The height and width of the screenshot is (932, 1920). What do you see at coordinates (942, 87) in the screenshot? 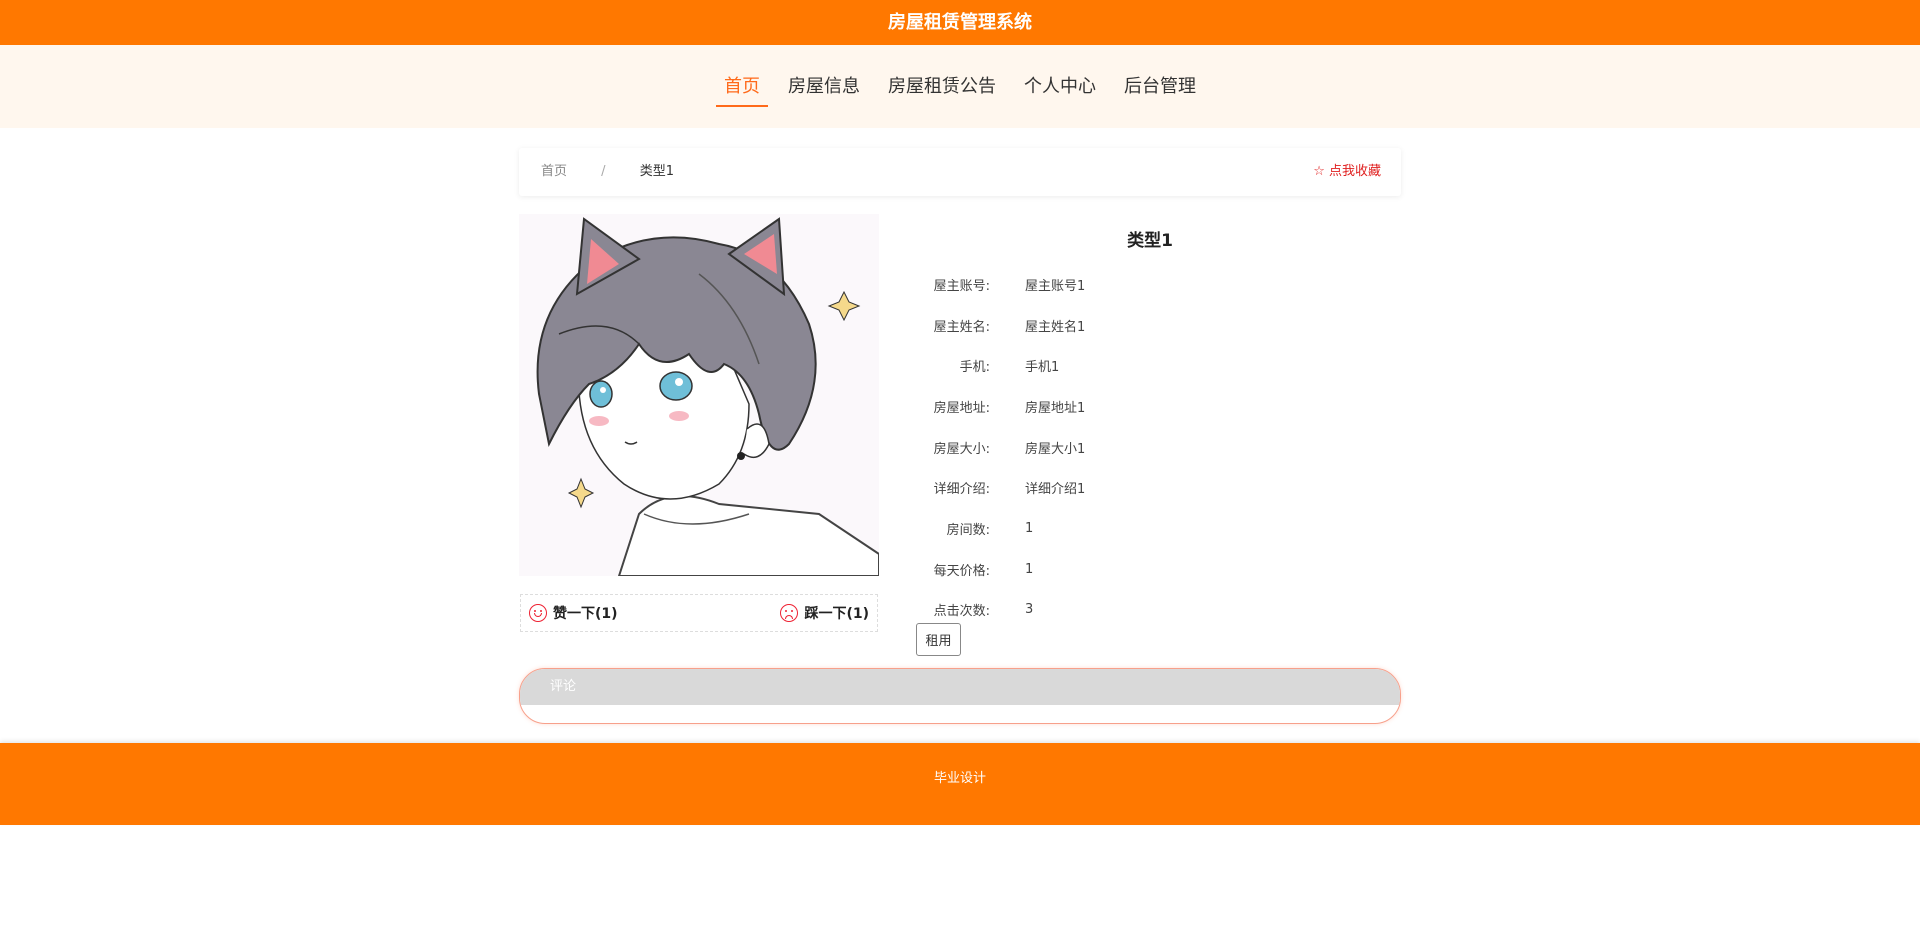
I see `nav-item-rental-notice: 房屋租赁公告` at bounding box center [942, 87].